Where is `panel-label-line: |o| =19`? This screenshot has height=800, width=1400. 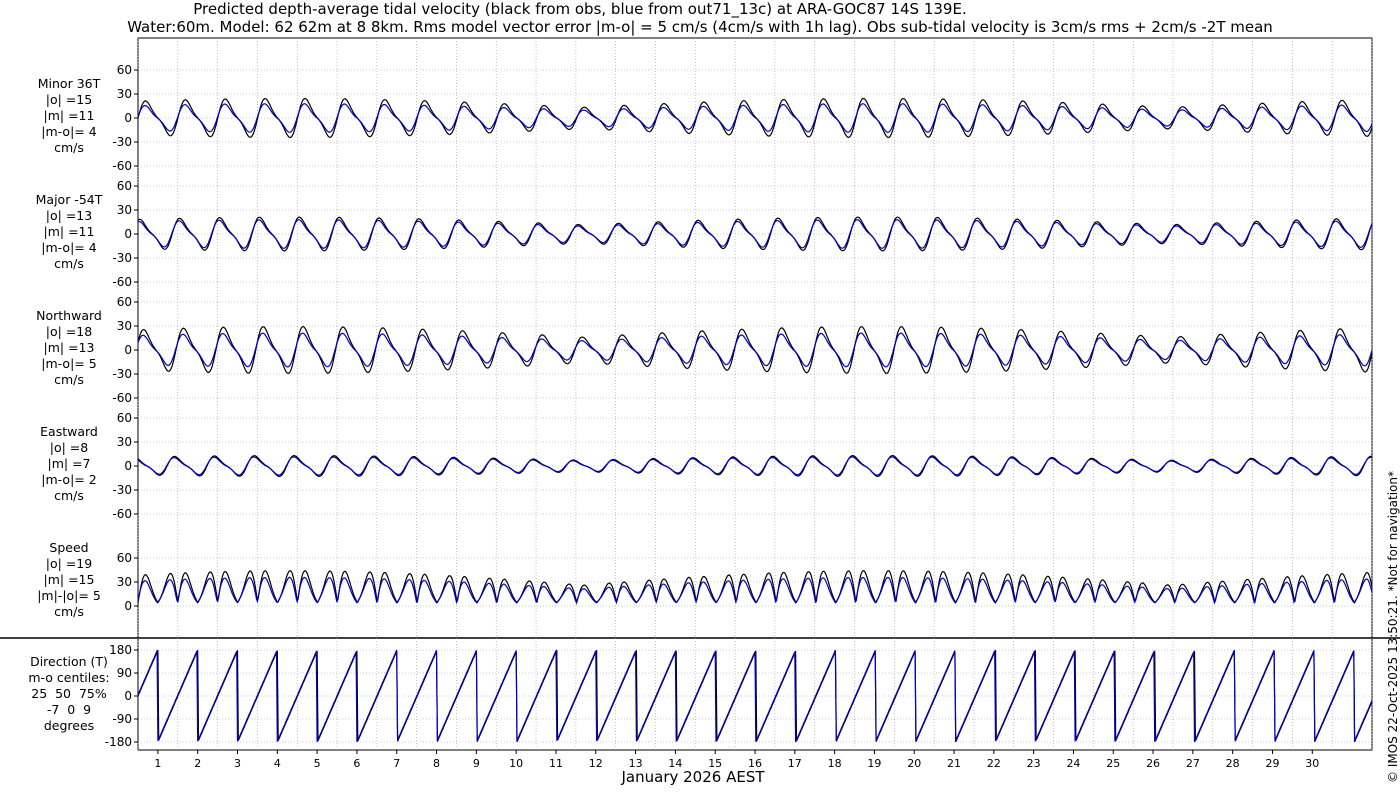 panel-label-line: |o| =19 is located at coordinates (69, 563).